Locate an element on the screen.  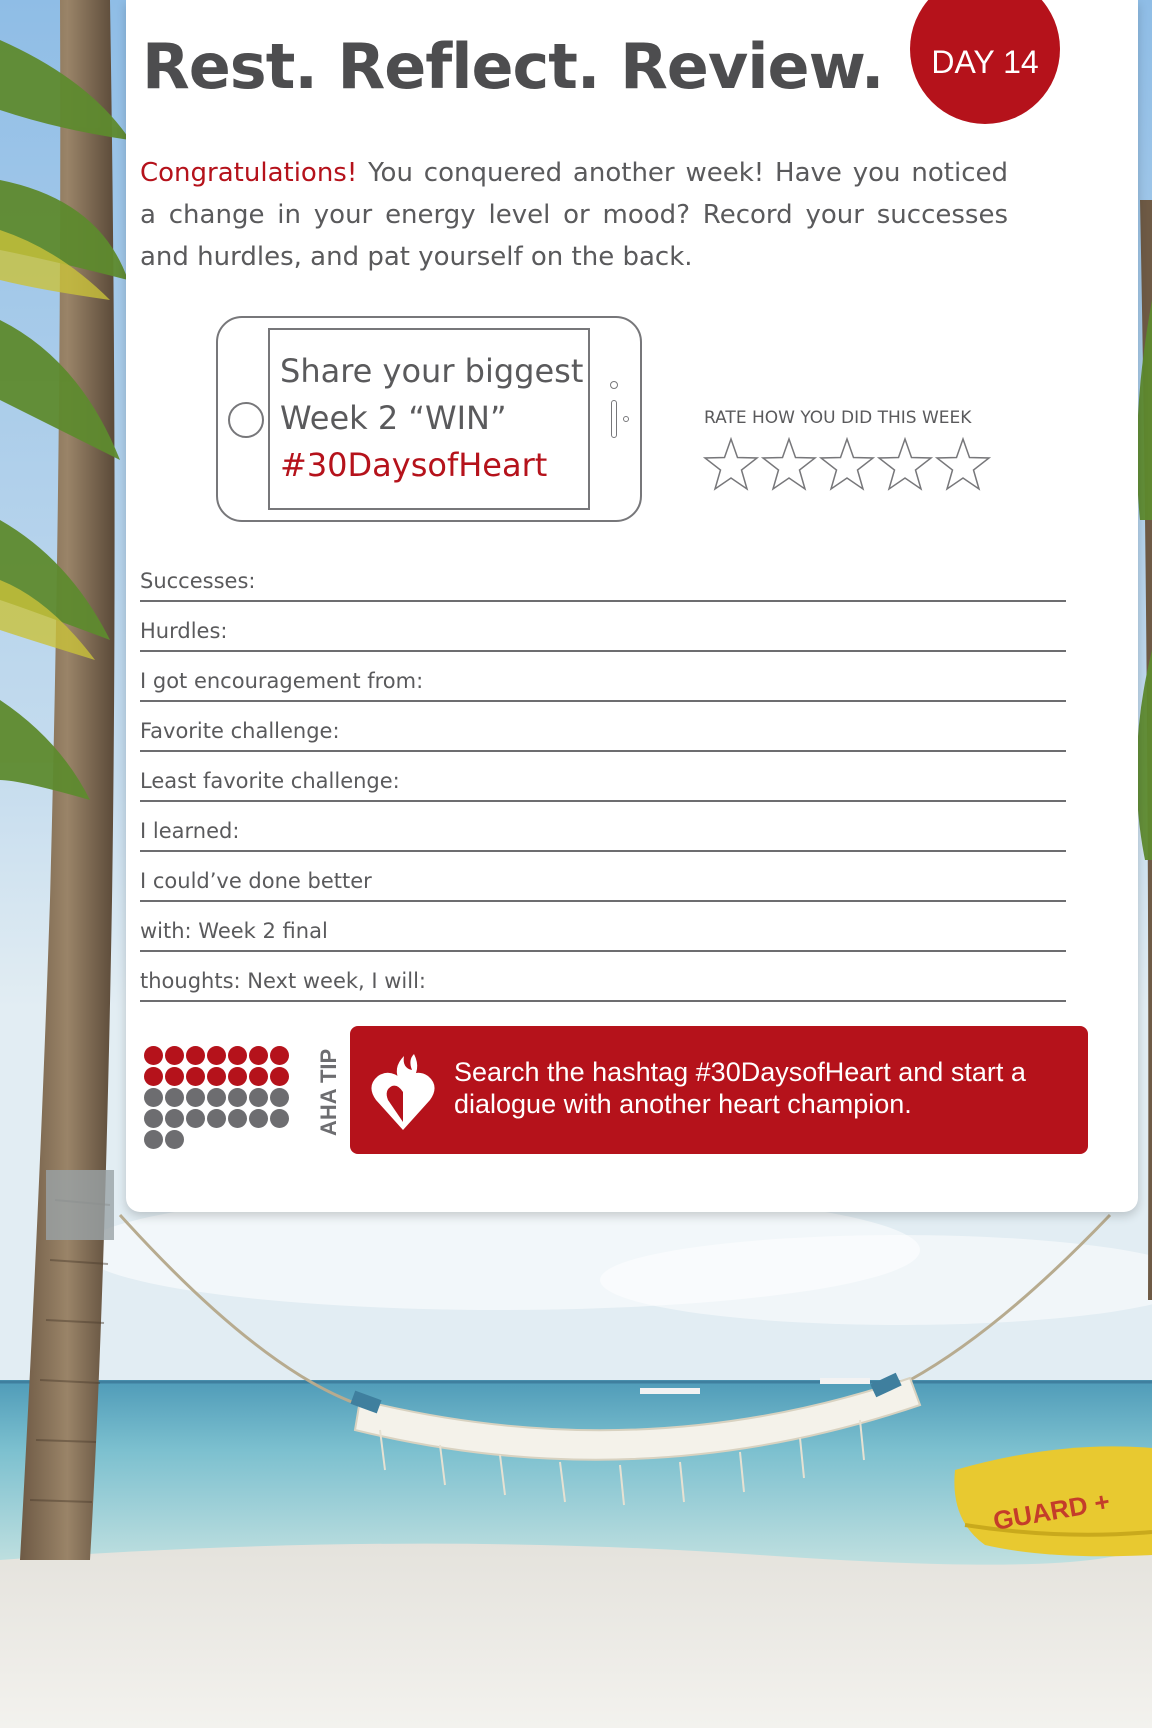
reflection-field: Least favorite challenge: is located at coordinates (603, 777).